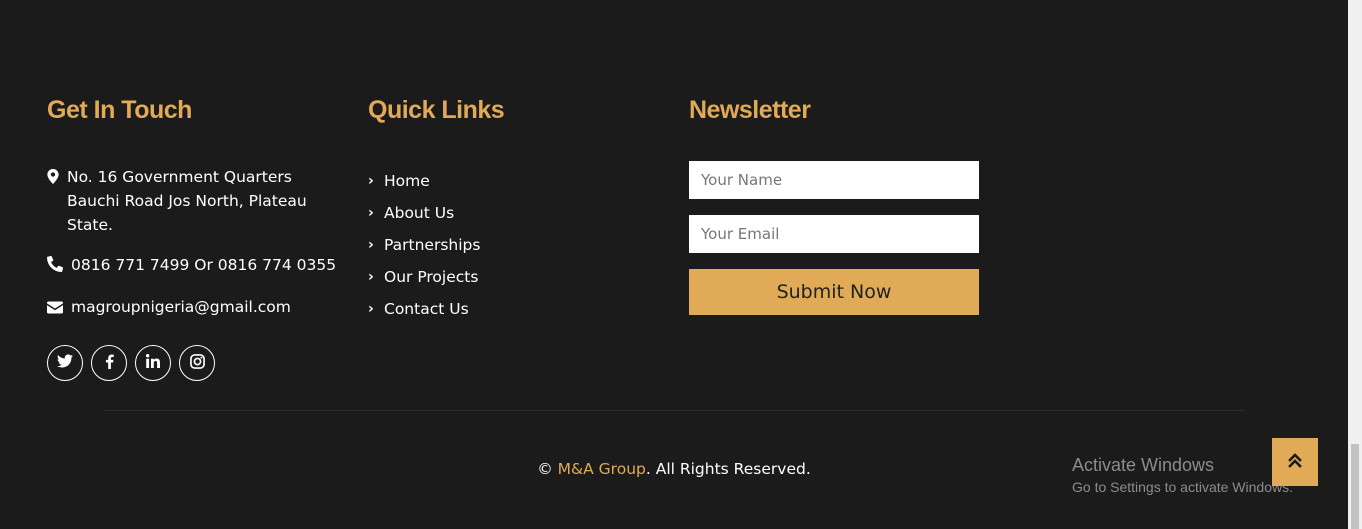  I want to click on linkedin-link, so click(153, 363).